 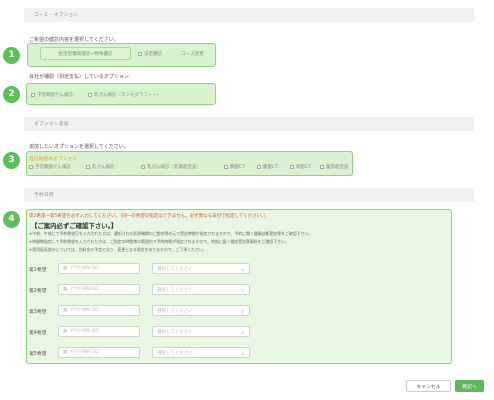 I want to click on date-input-4: ▦ YYYY-MM-DD, so click(x=99, y=331).